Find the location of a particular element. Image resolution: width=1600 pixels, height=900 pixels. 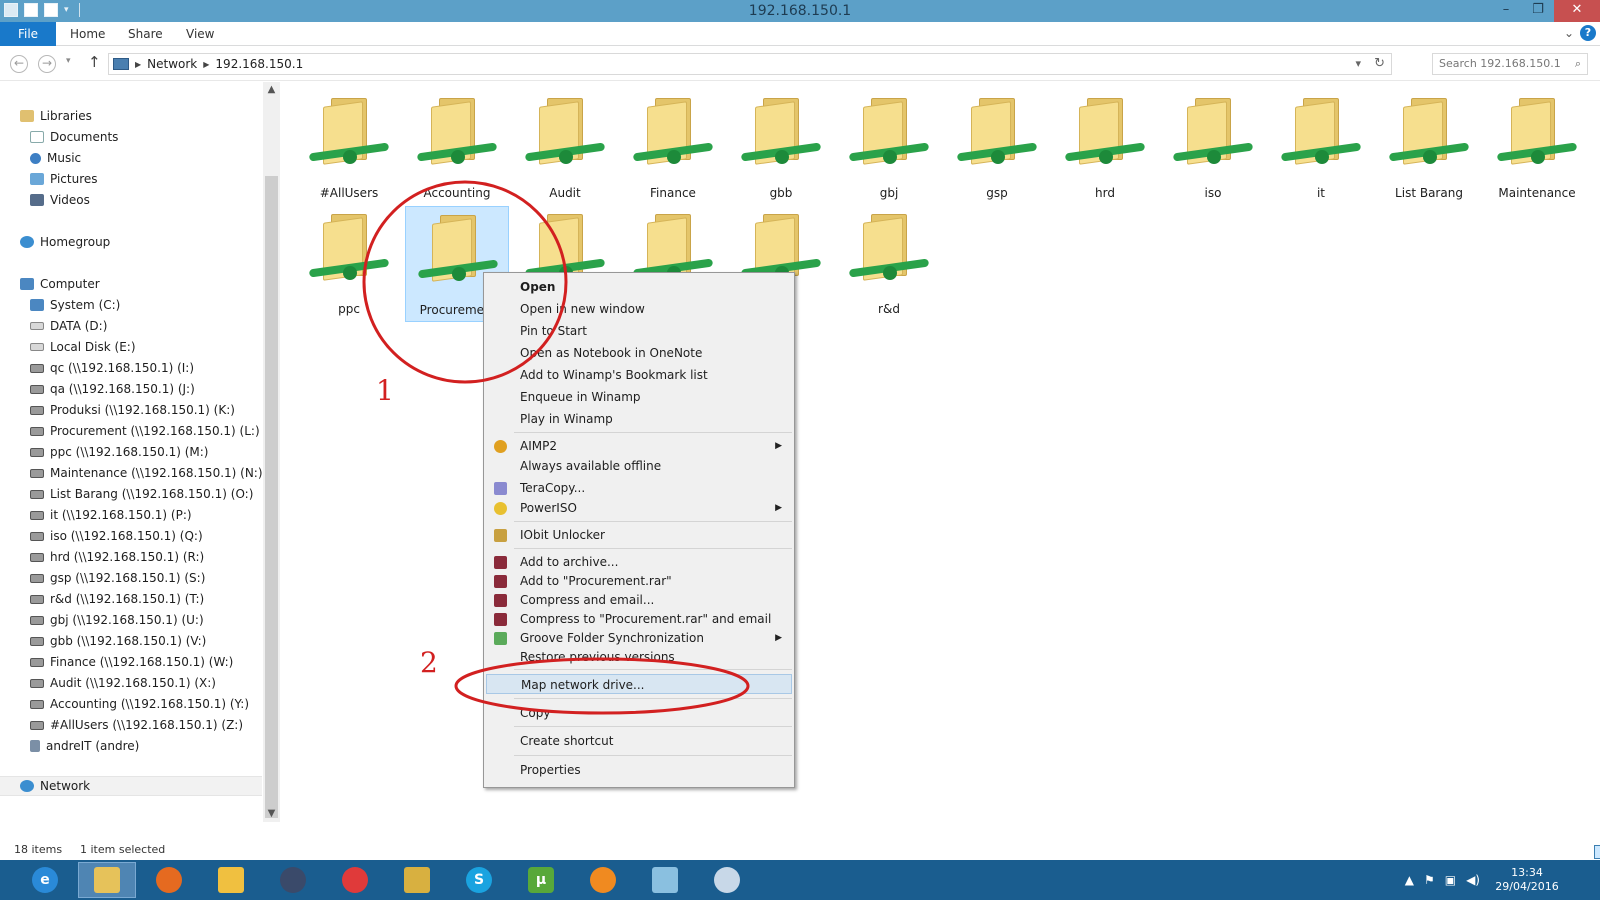

menu-item-poweriso: PowerISO ▶ is located at coordinates (639, 508).